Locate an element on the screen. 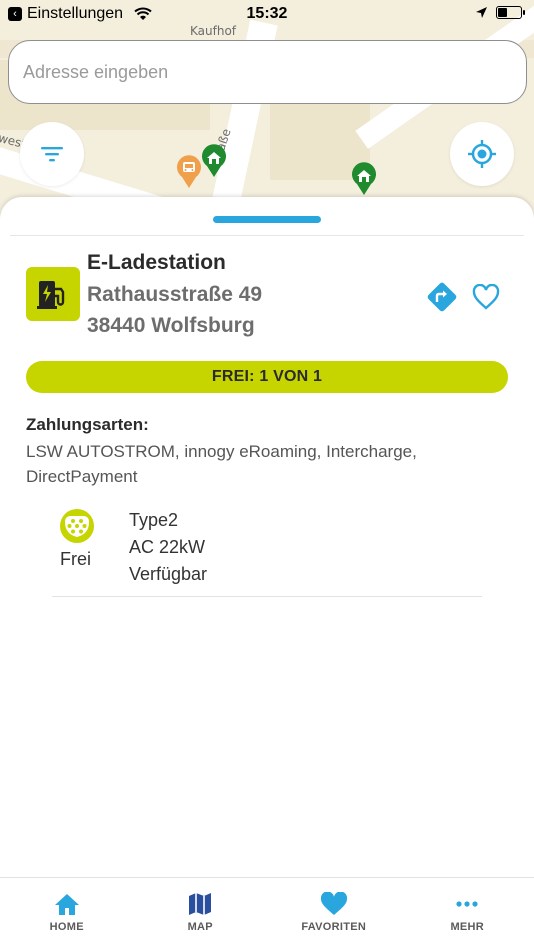  sheet-drag-handle is located at coordinates (267, 219).